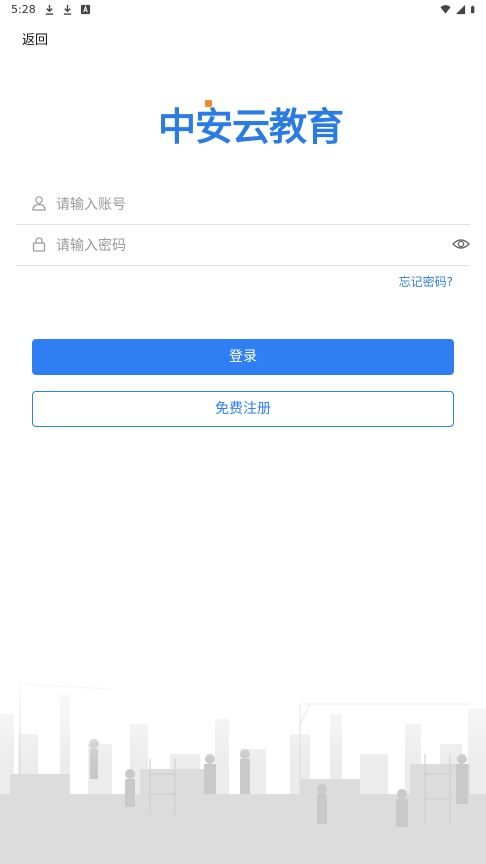 This screenshot has width=486, height=864. Describe the element at coordinates (243, 409) in the screenshot. I see `register-button: 免费注册` at that location.